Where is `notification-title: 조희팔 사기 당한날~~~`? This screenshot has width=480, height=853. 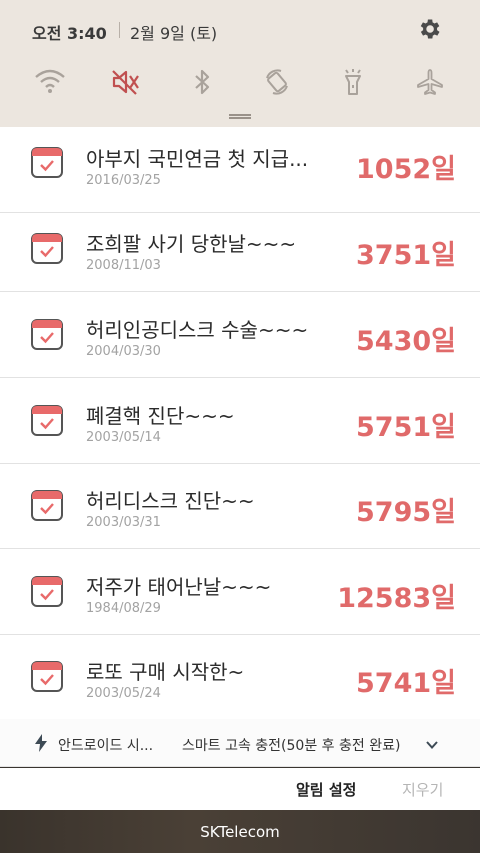 notification-title: 조희팔 사기 당한날~~~ is located at coordinates (191, 244).